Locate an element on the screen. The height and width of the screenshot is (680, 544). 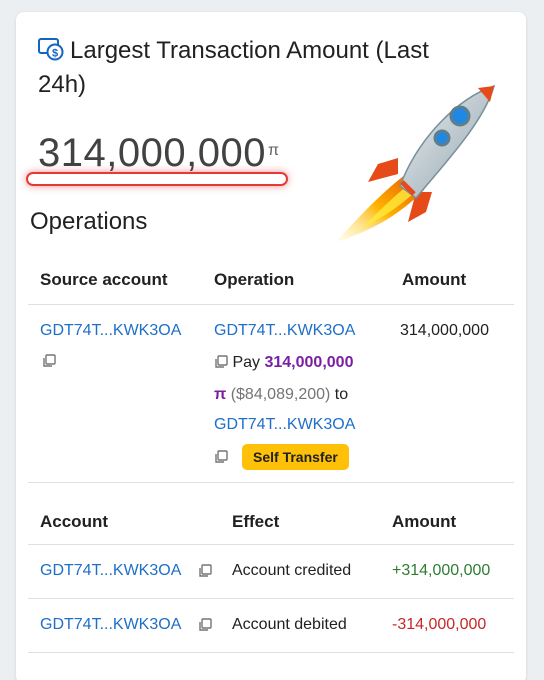
operation-amount: 314,000,000 is located at coordinates (444, 330).